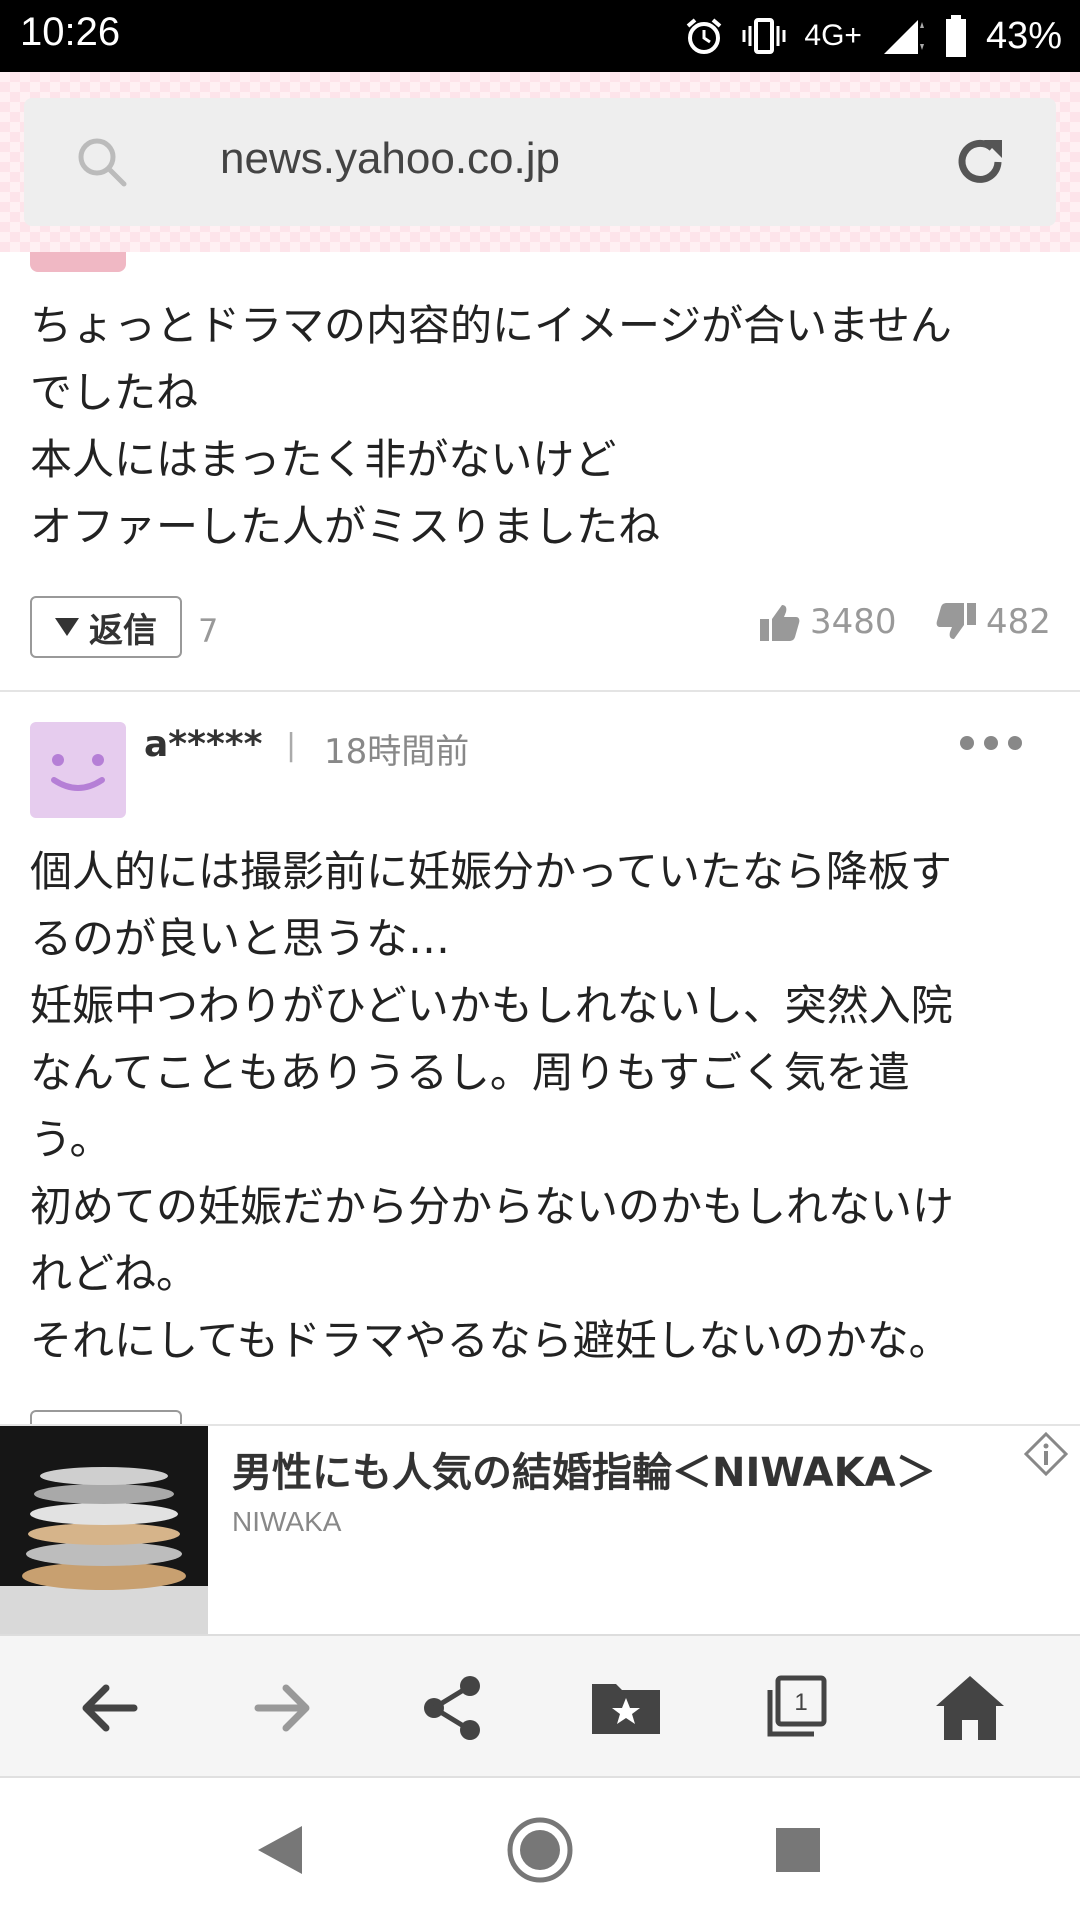  What do you see at coordinates (798, 1850) in the screenshot?
I see `nav-recents-icon` at bounding box center [798, 1850].